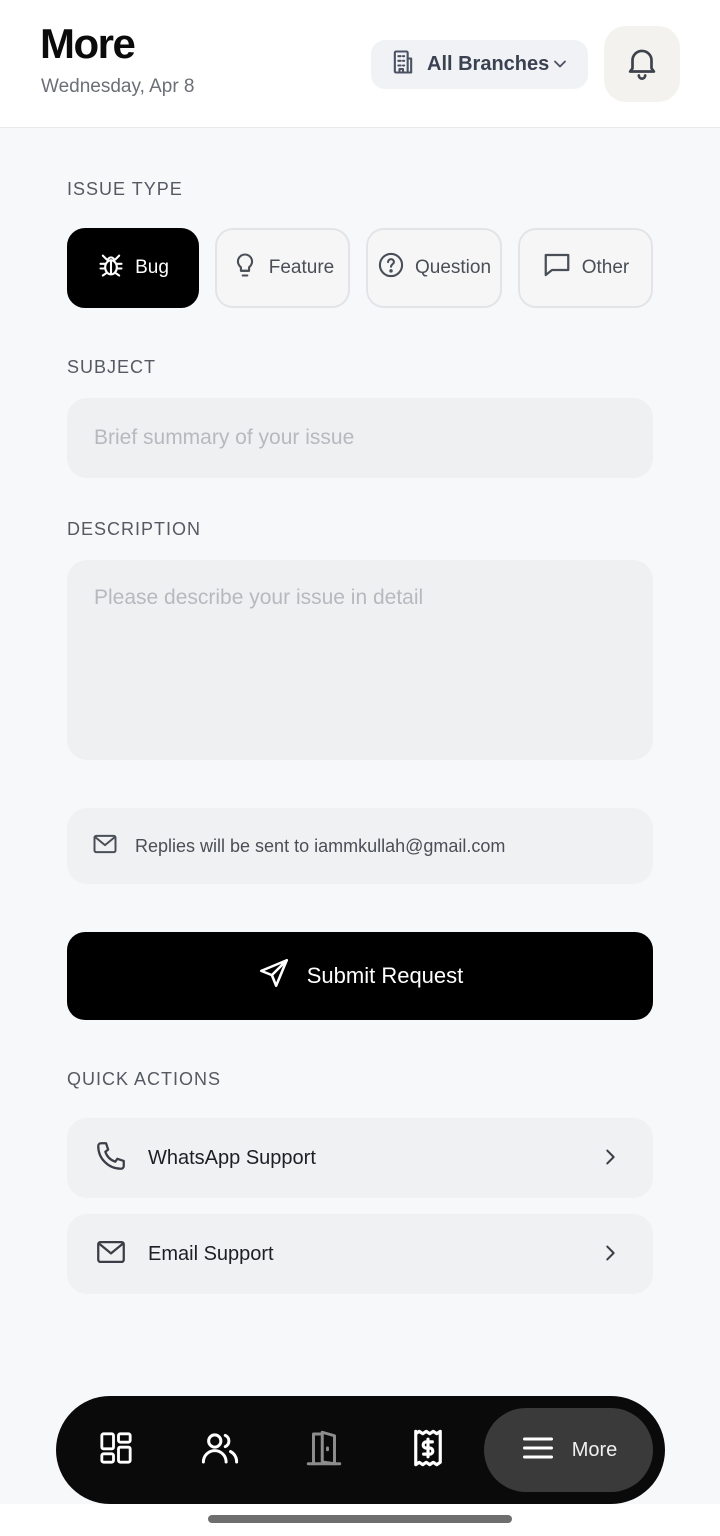 The height and width of the screenshot is (1536, 720). I want to click on nav-rooms, so click(324, 1450).